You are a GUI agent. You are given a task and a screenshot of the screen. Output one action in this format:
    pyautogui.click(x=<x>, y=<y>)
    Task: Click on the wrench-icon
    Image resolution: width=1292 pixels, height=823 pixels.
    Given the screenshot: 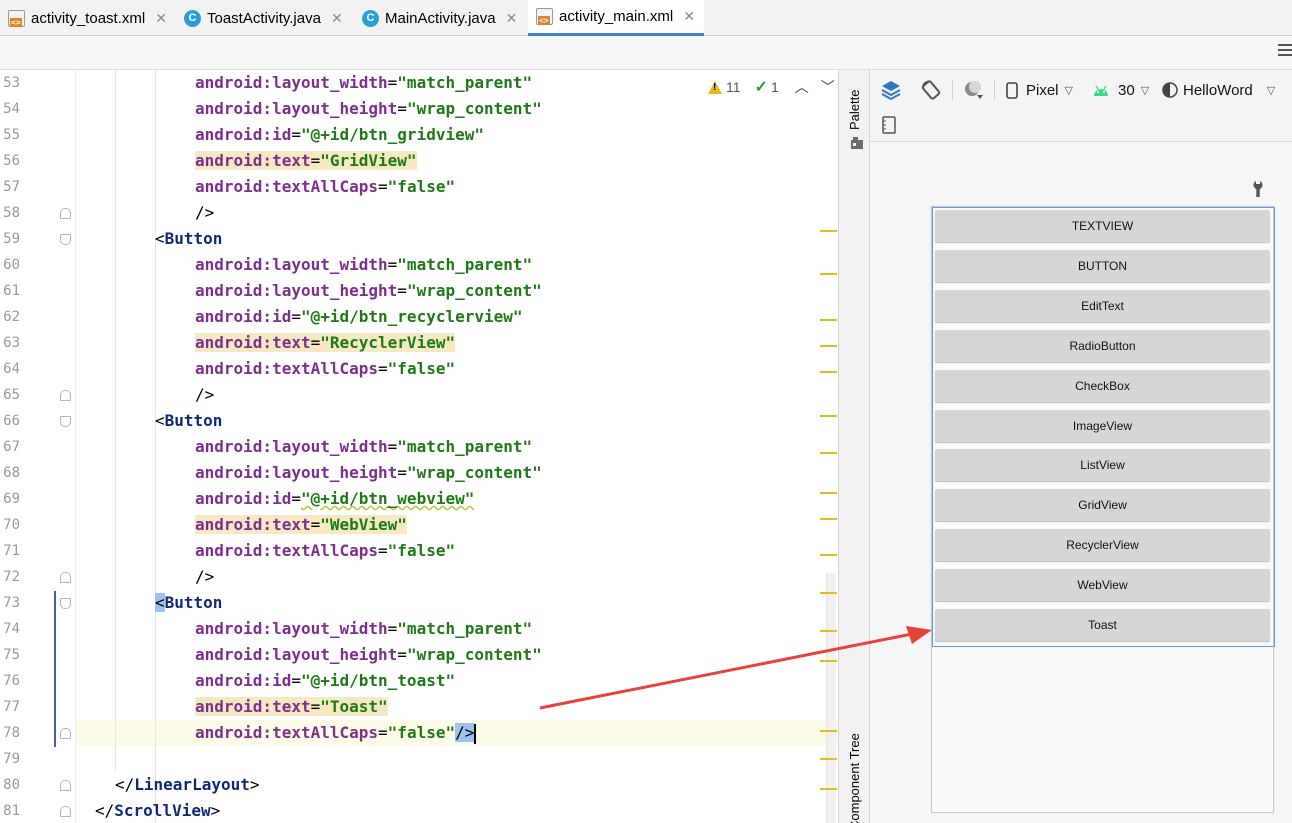 What is the action you would take?
    pyautogui.click(x=1258, y=189)
    